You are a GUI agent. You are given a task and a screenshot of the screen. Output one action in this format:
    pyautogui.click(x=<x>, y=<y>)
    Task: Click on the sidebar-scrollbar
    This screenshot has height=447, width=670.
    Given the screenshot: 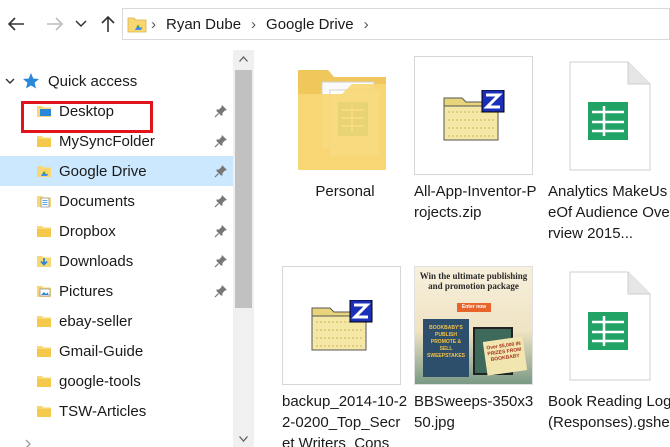 What is the action you would take?
    pyautogui.click(x=243, y=248)
    